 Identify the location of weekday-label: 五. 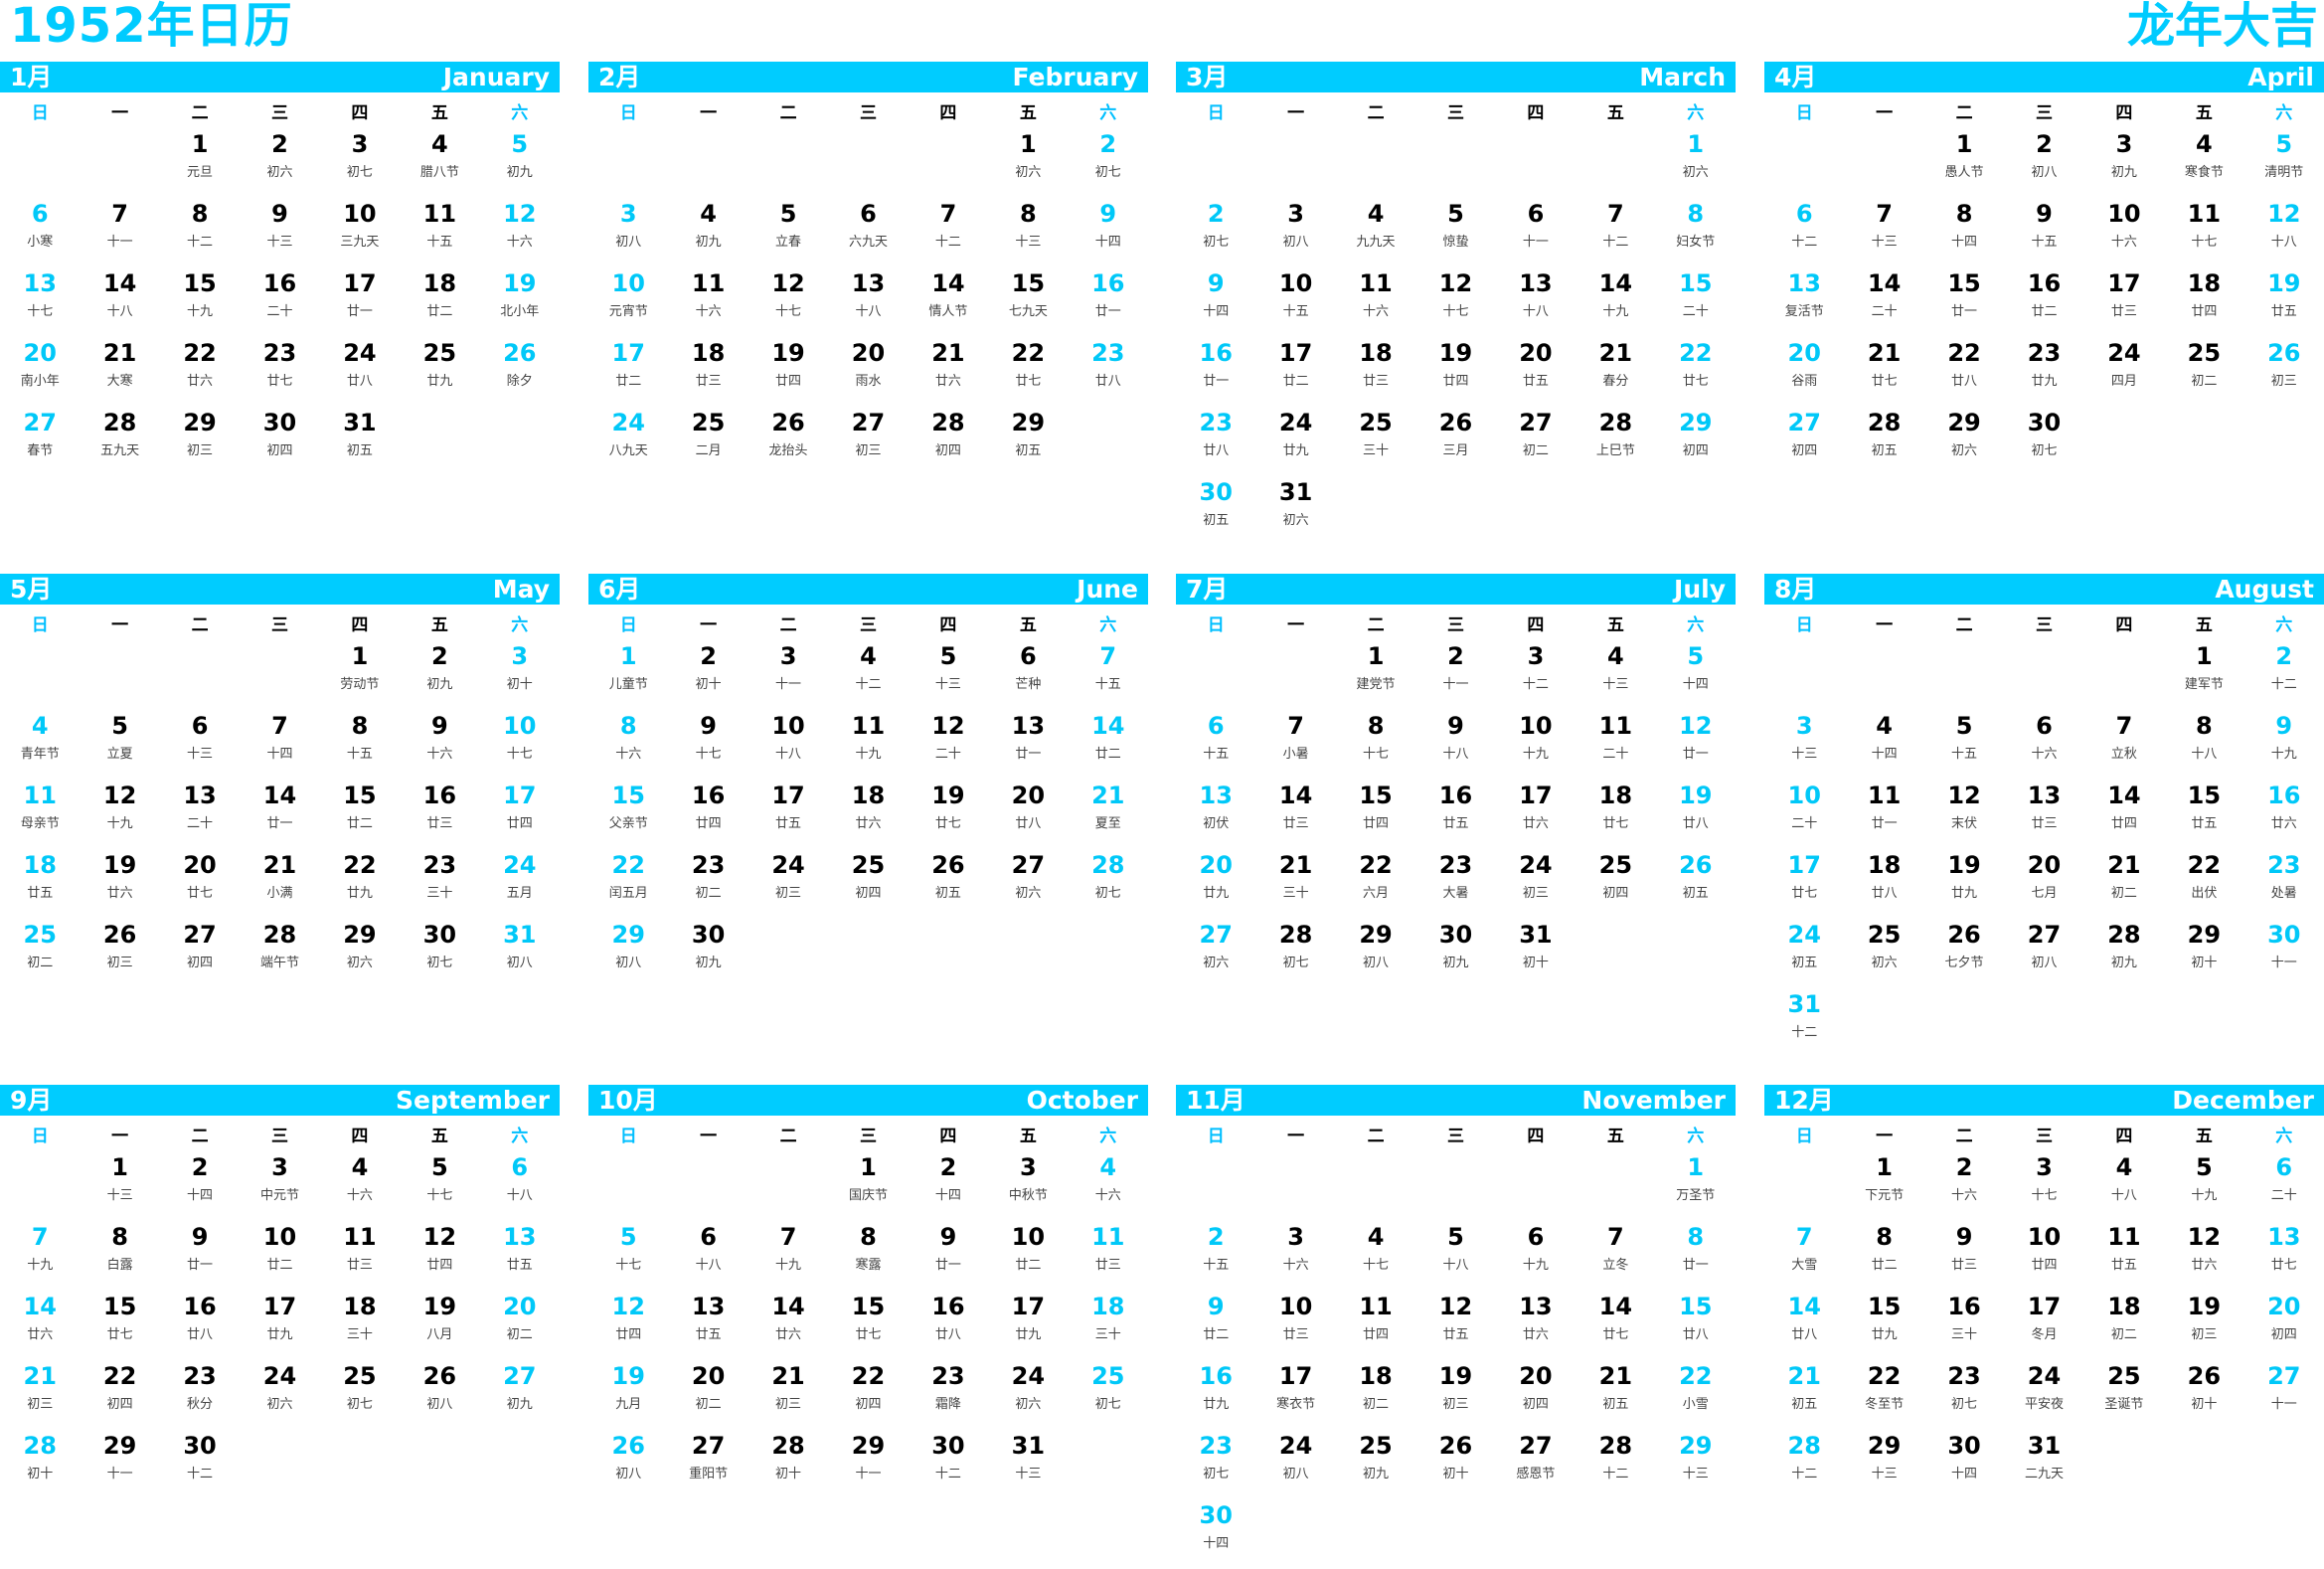
(439, 624).